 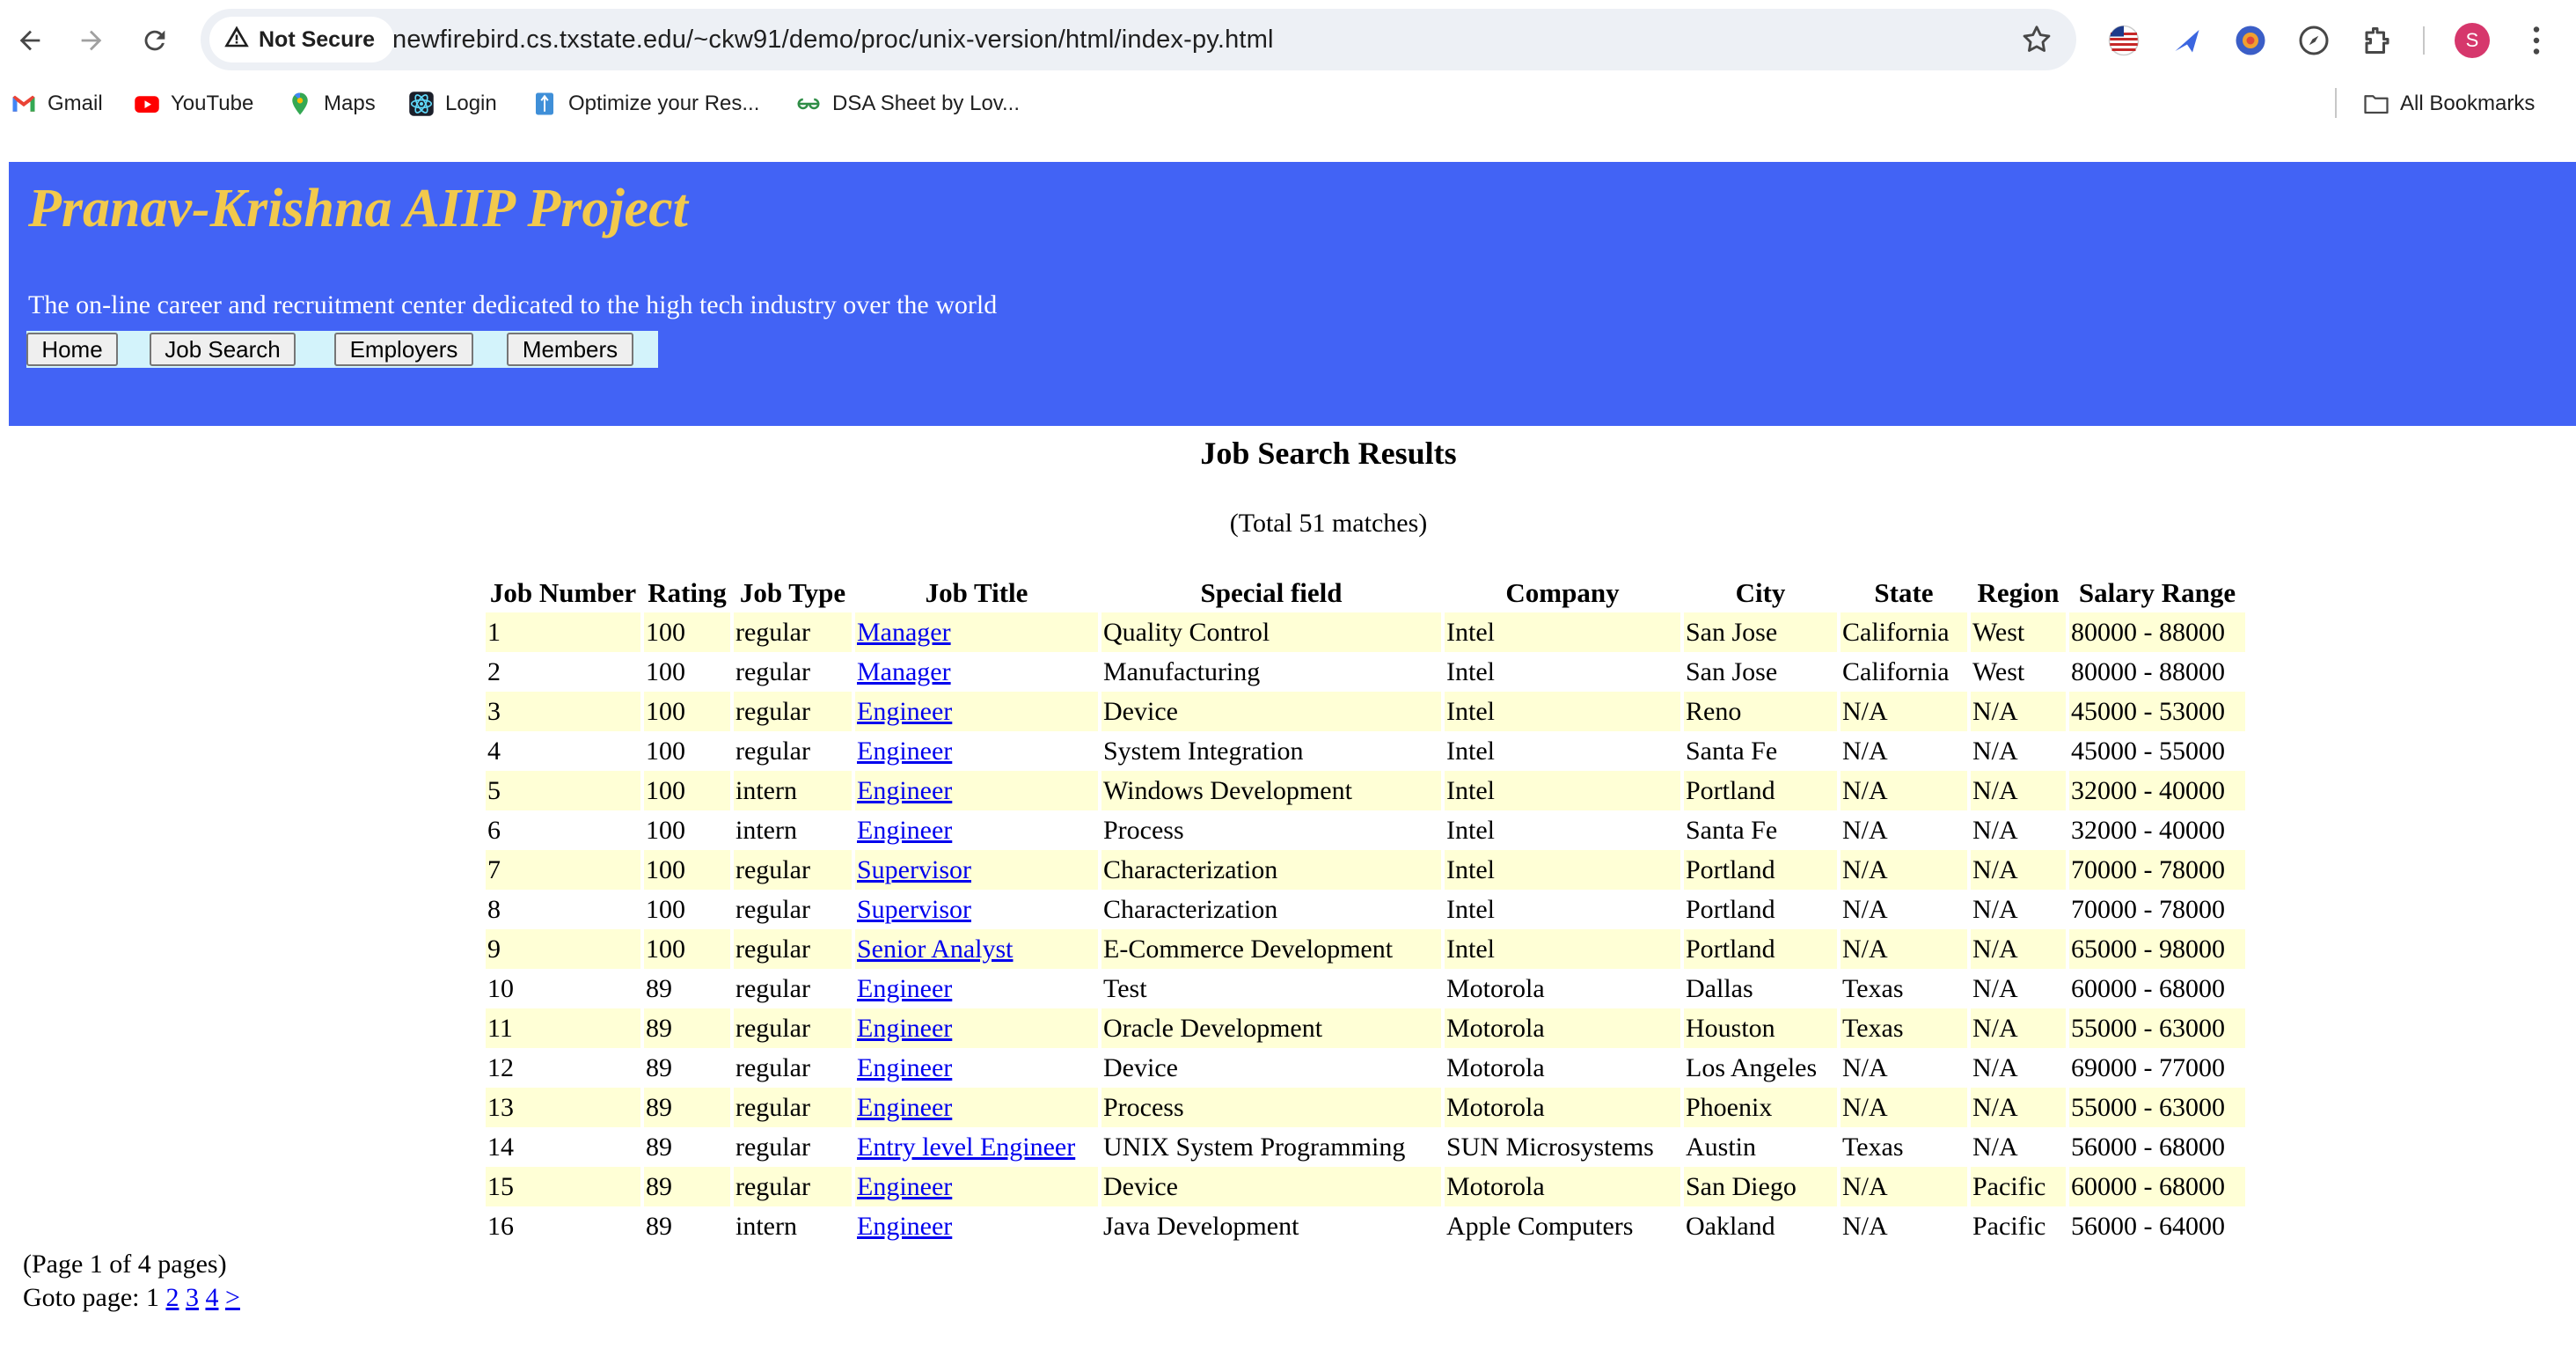 I want to click on gmail-icon, so click(x=24, y=104).